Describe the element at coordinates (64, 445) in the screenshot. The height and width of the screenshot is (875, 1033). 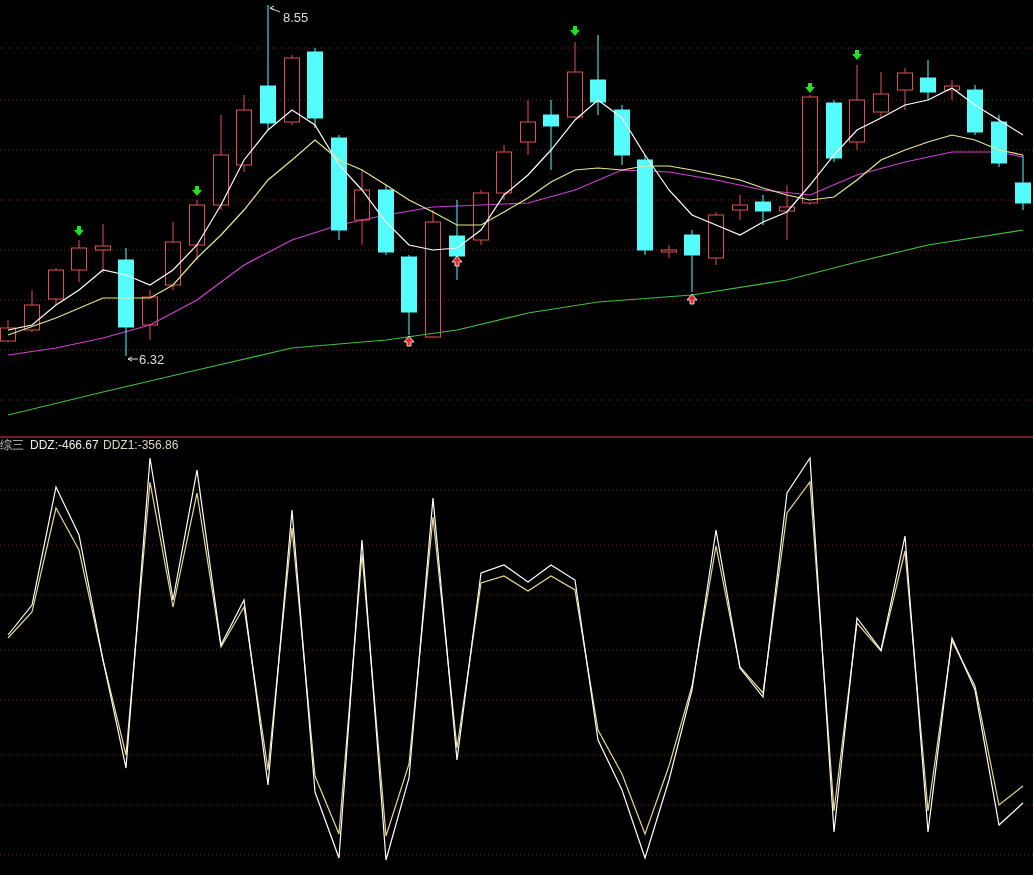
I see `indicator-reading: DDZ:-466.67` at that location.